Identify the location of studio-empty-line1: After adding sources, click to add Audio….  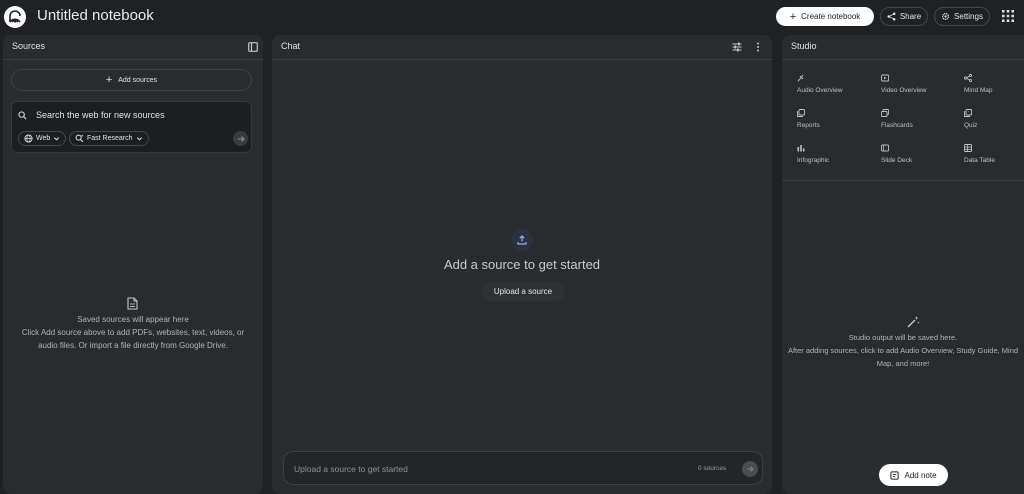
(903, 350).